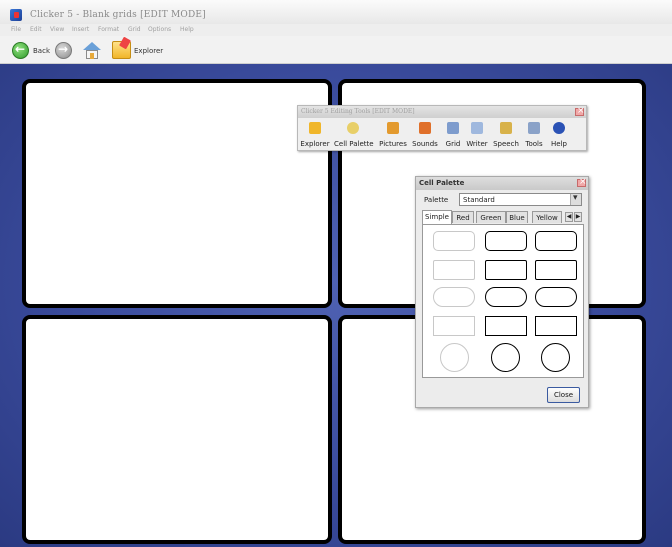 This screenshot has height=547, width=672. Describe the element at coordinates (425, 128) in the screenshot. I see `sounds-icon` at that location.